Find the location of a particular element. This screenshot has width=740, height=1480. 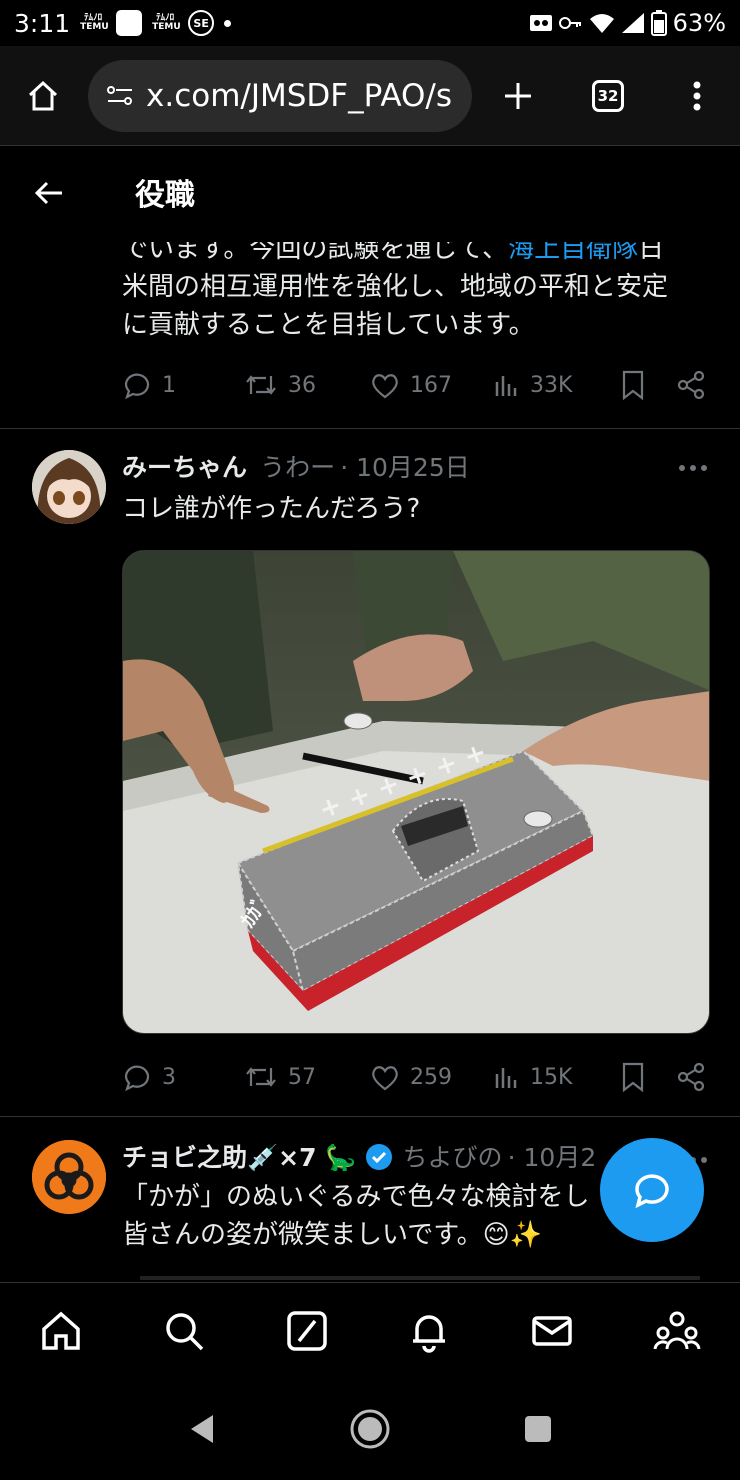

site-settings-icon is located at coordinates (120, 96).